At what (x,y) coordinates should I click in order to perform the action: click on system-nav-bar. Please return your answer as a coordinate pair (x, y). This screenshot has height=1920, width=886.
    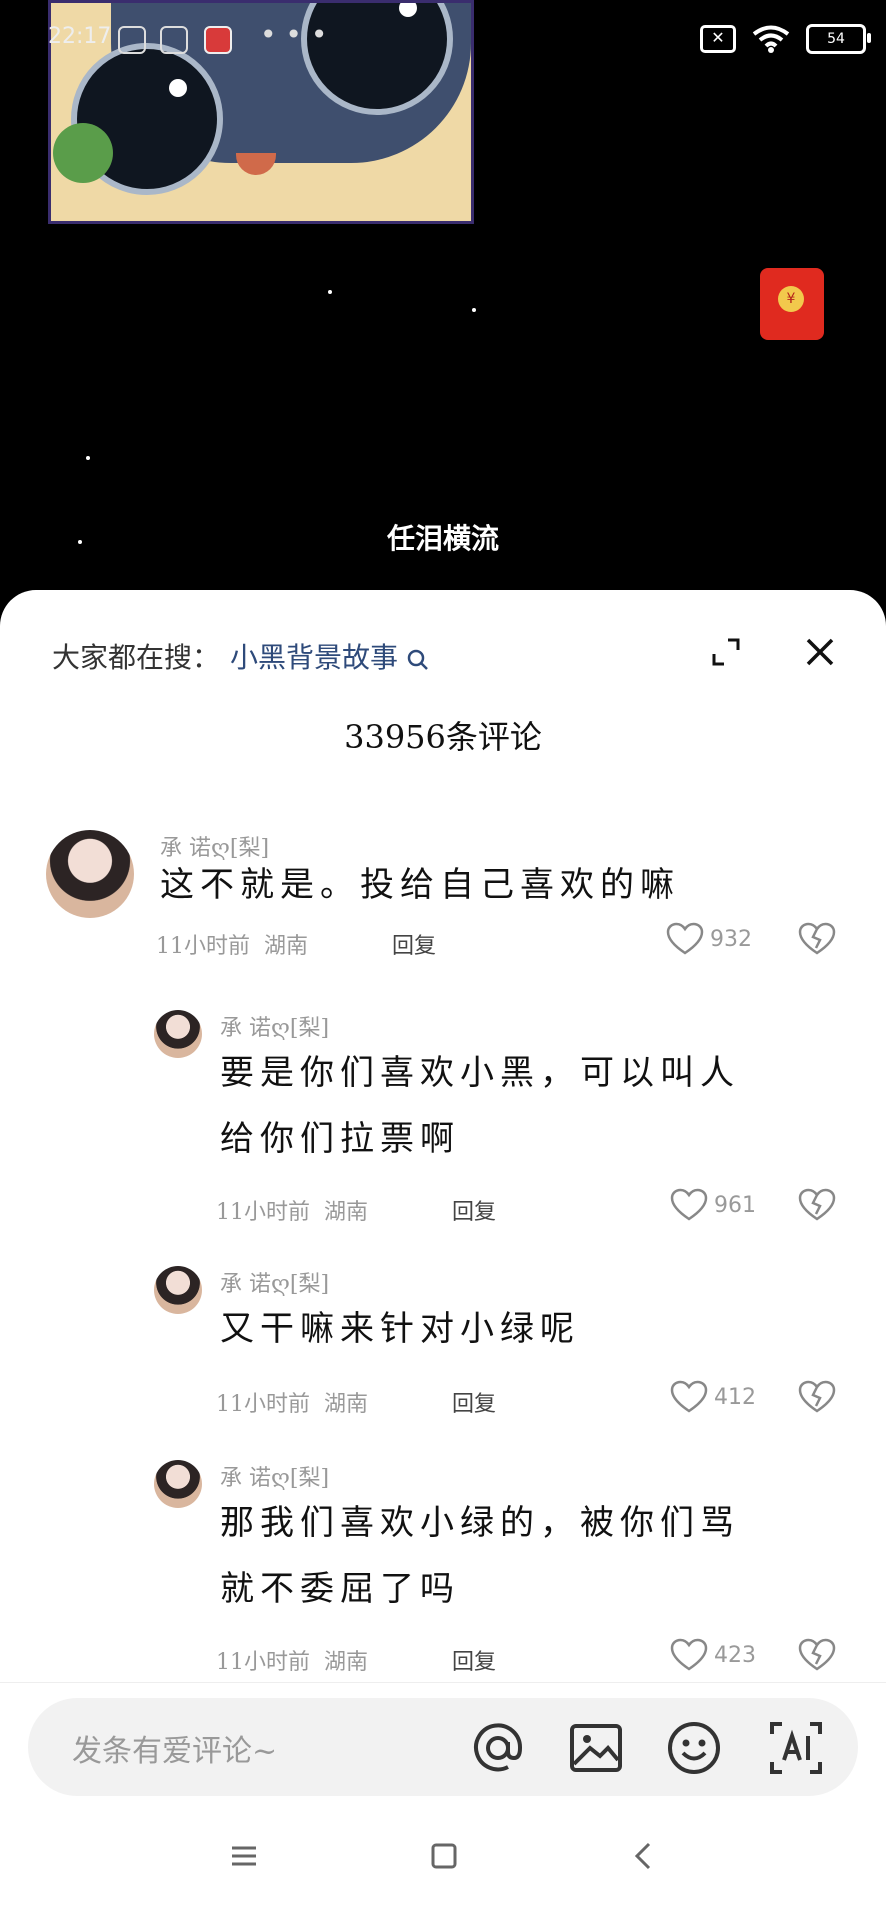
    Looking at the image, I should click on (443, 1866).